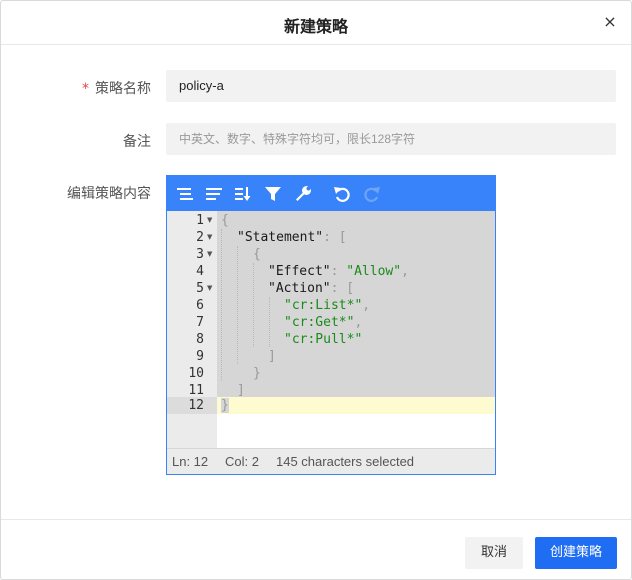 The image size is (632, 580). What do you see at coordinates (200, 288) in the screenshot?
I see `line-number: 5` at bounding box center [200, 288].